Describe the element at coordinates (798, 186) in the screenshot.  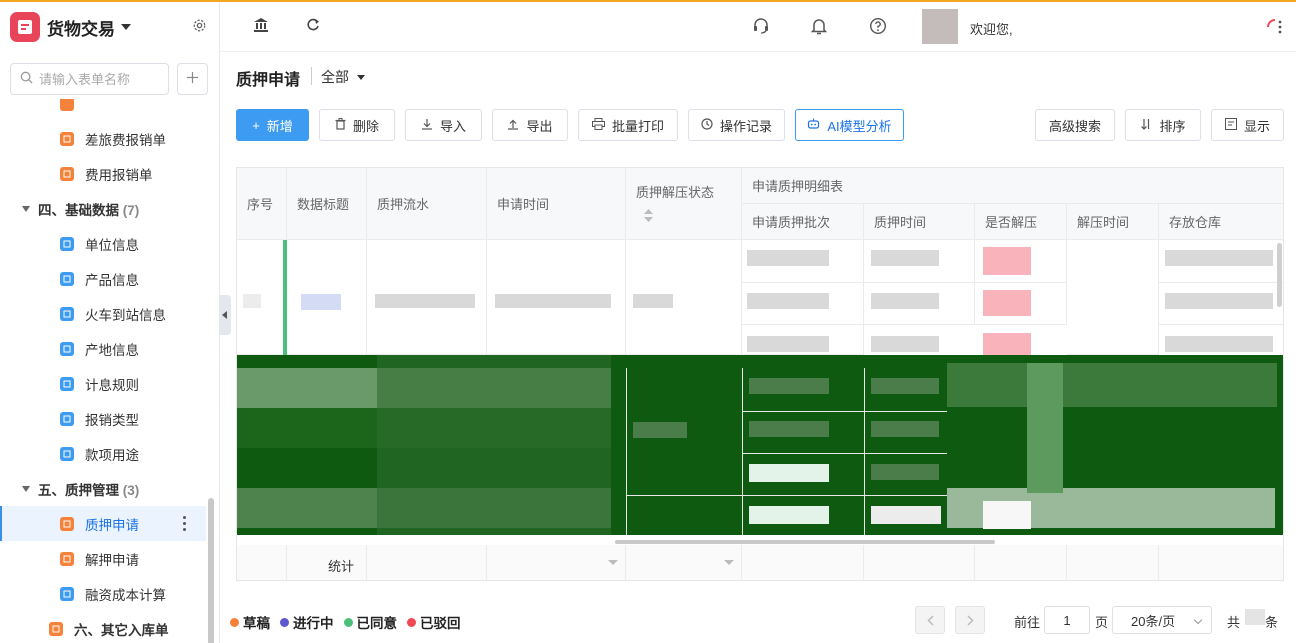
I see `header-label: 申请质押明细表` at that location.